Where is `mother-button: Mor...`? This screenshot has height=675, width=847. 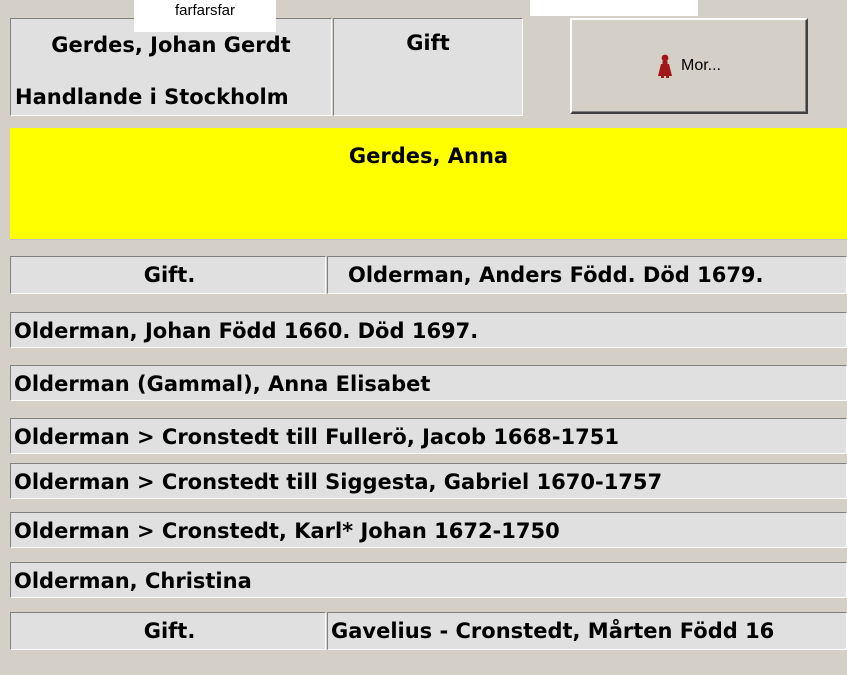 mother-button: Mor... is located at coordinates (689, 66).